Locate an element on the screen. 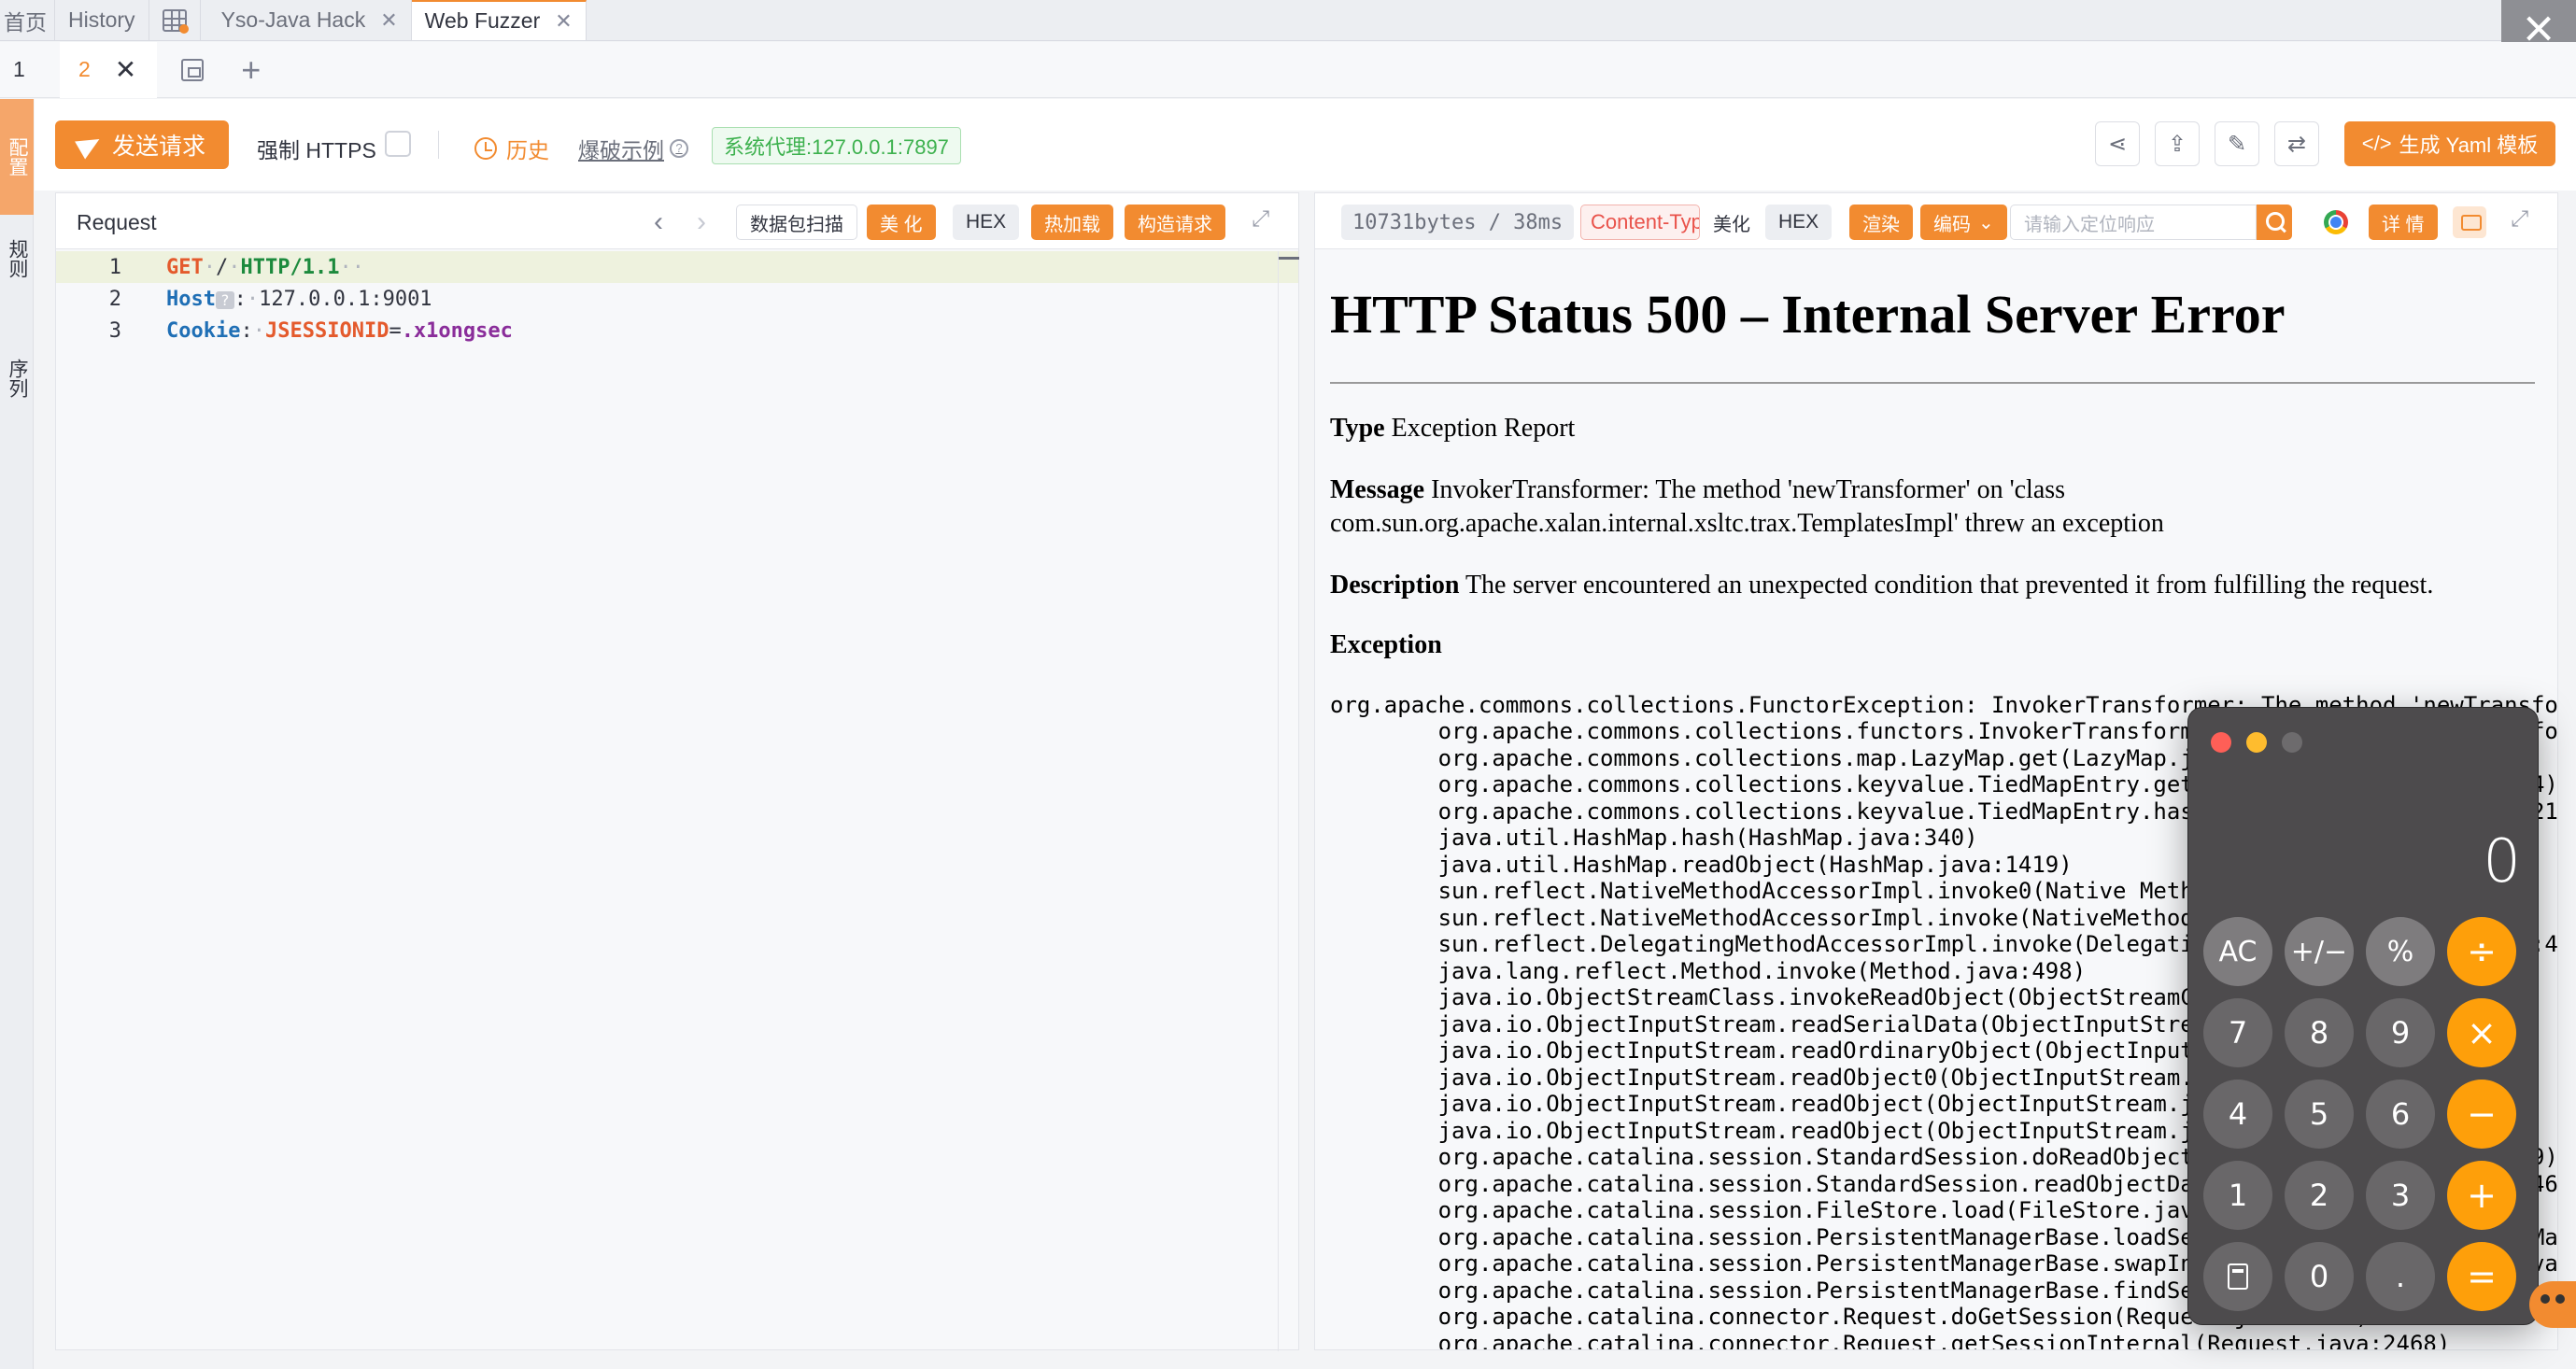  sidebar-config: 配置 is located at coordinates (17, 157).